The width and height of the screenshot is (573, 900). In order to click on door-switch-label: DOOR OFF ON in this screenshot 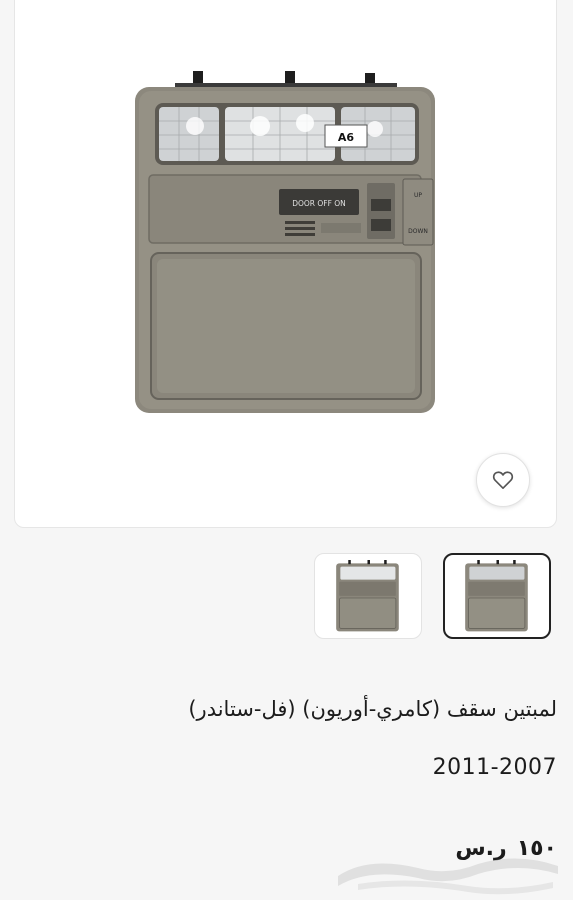, I will do `click(319, 203)`.